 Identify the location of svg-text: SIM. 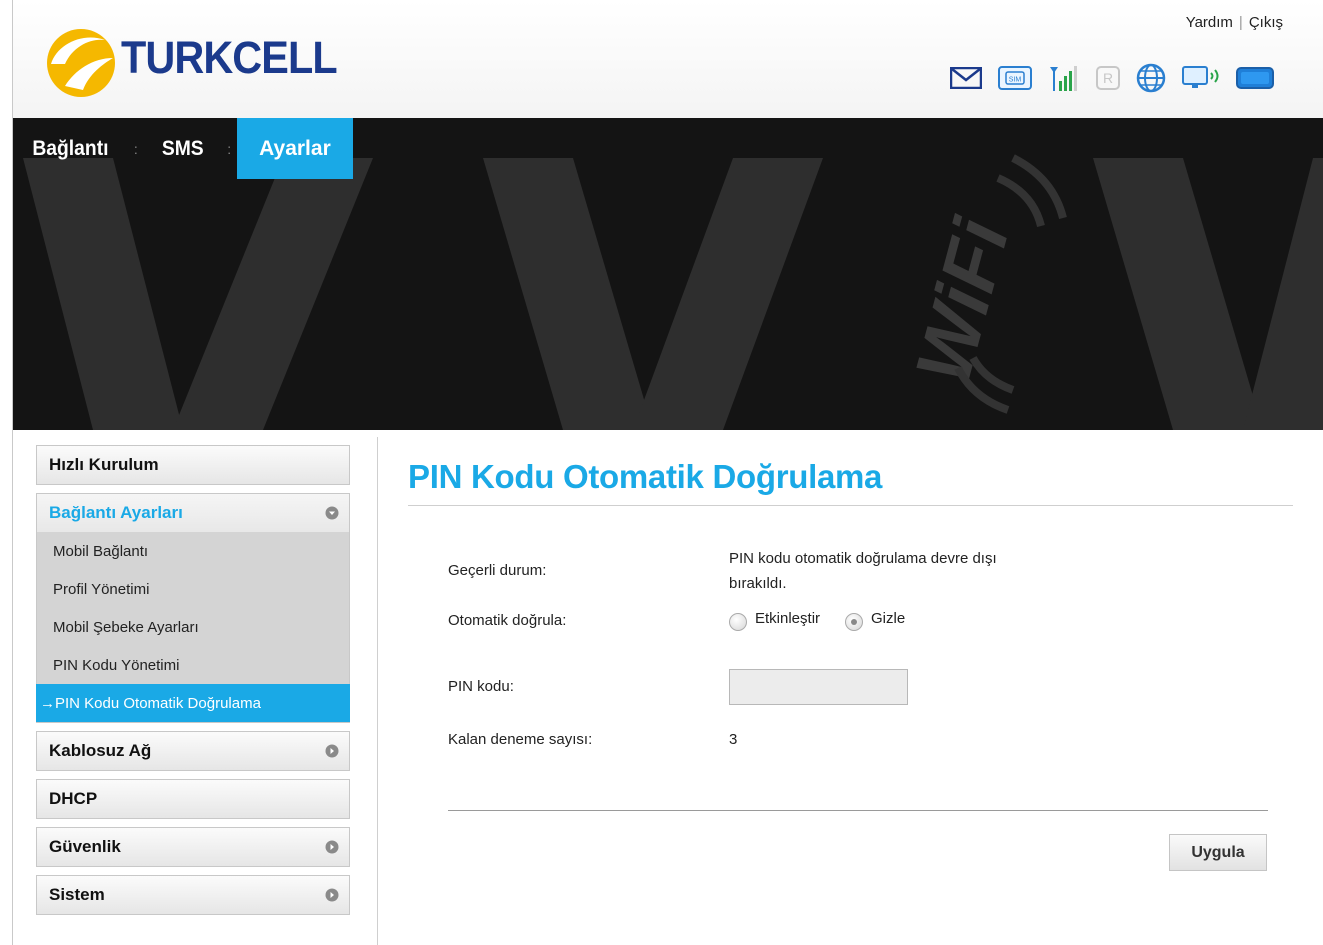
(1015, 80).